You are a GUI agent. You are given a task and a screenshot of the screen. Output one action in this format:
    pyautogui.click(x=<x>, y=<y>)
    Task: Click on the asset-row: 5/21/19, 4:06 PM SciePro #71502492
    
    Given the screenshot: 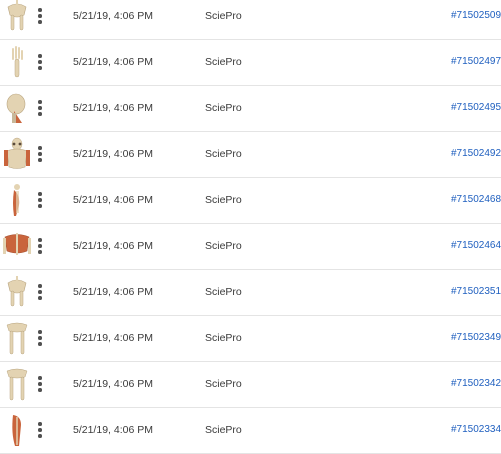 What is the action you would take?
    pyautogui.click(x=250, y=155)
    